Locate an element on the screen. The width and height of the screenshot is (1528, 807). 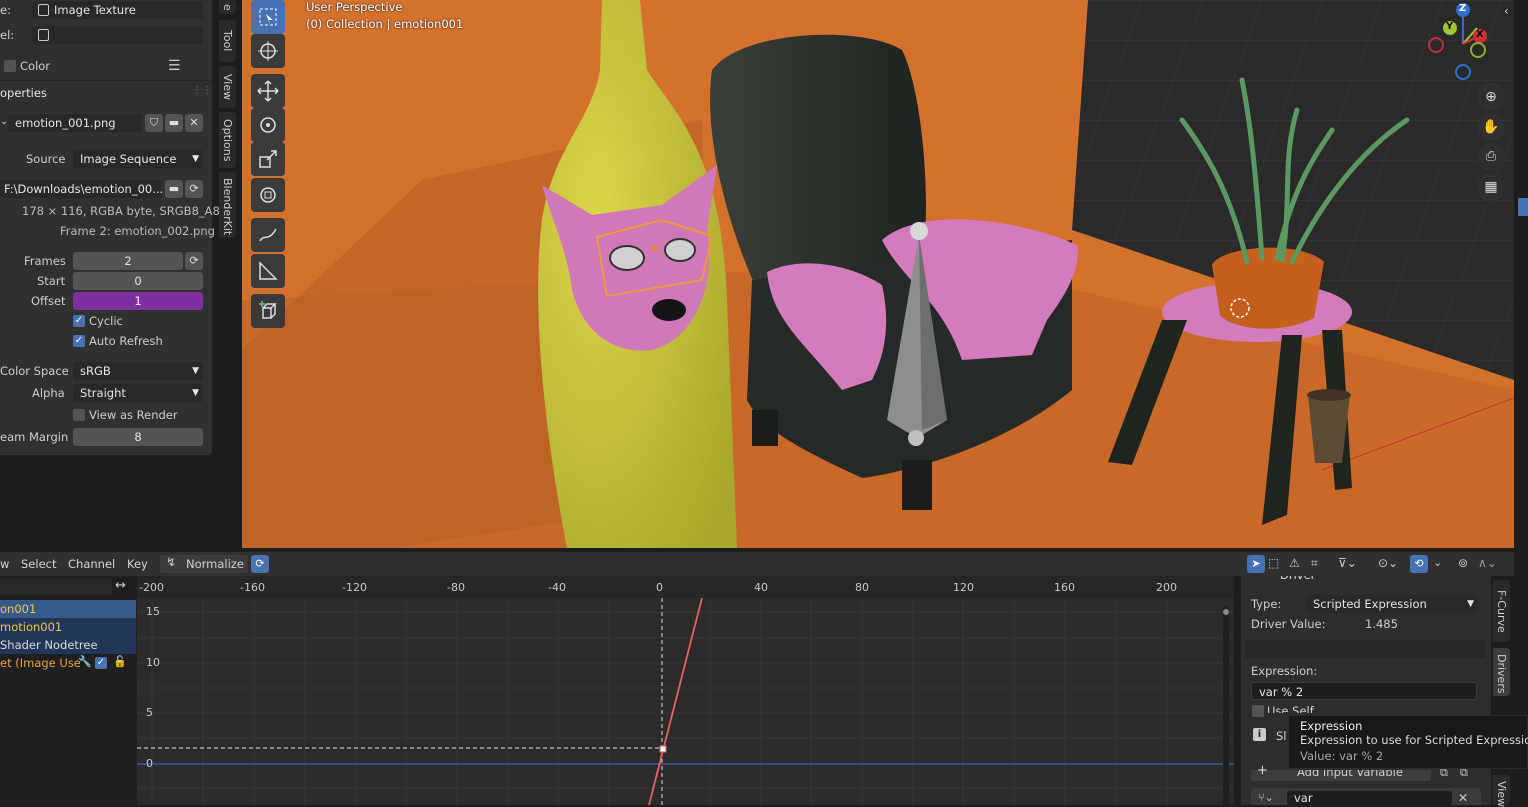
cursor-tool is located at coordinates (268, 51).